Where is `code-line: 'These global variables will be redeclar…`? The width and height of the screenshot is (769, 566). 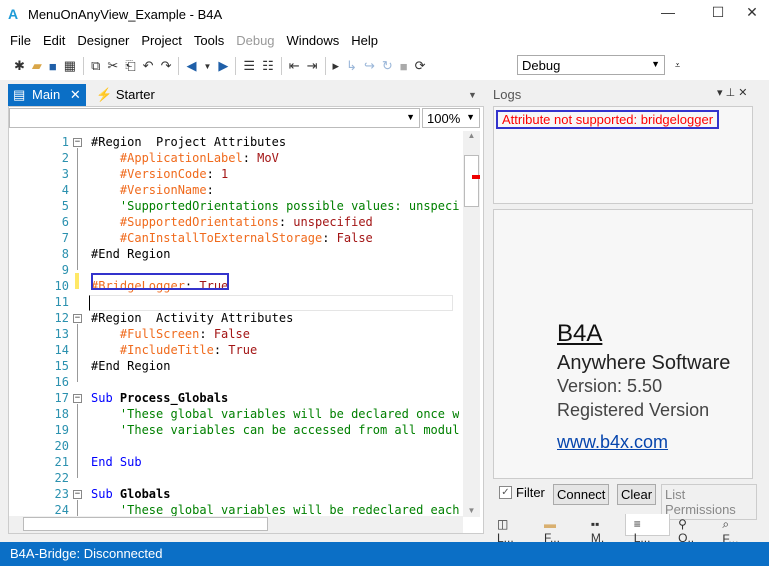 code-line: 'These global variables will be redeclar… is located at coordinates (275, 509).